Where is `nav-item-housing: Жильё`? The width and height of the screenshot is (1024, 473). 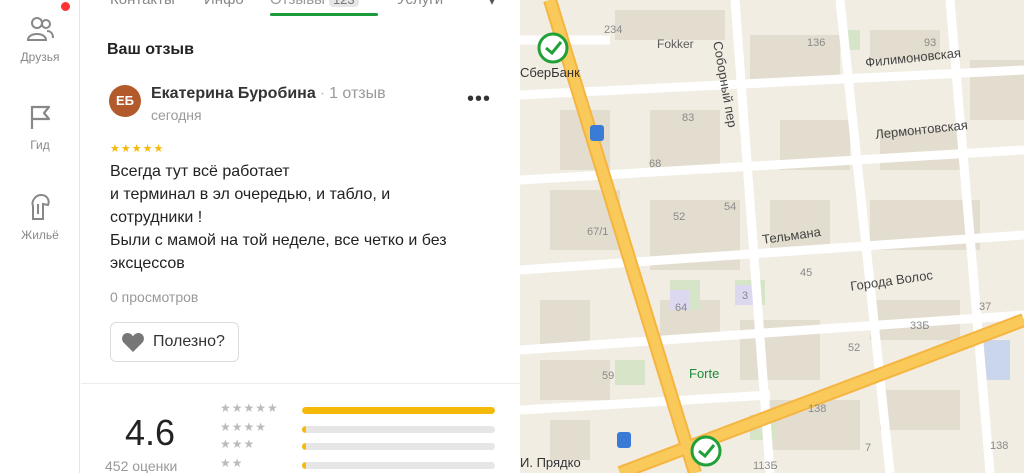
nav-item-housing: Жильё is located at coordinates (40, 217).